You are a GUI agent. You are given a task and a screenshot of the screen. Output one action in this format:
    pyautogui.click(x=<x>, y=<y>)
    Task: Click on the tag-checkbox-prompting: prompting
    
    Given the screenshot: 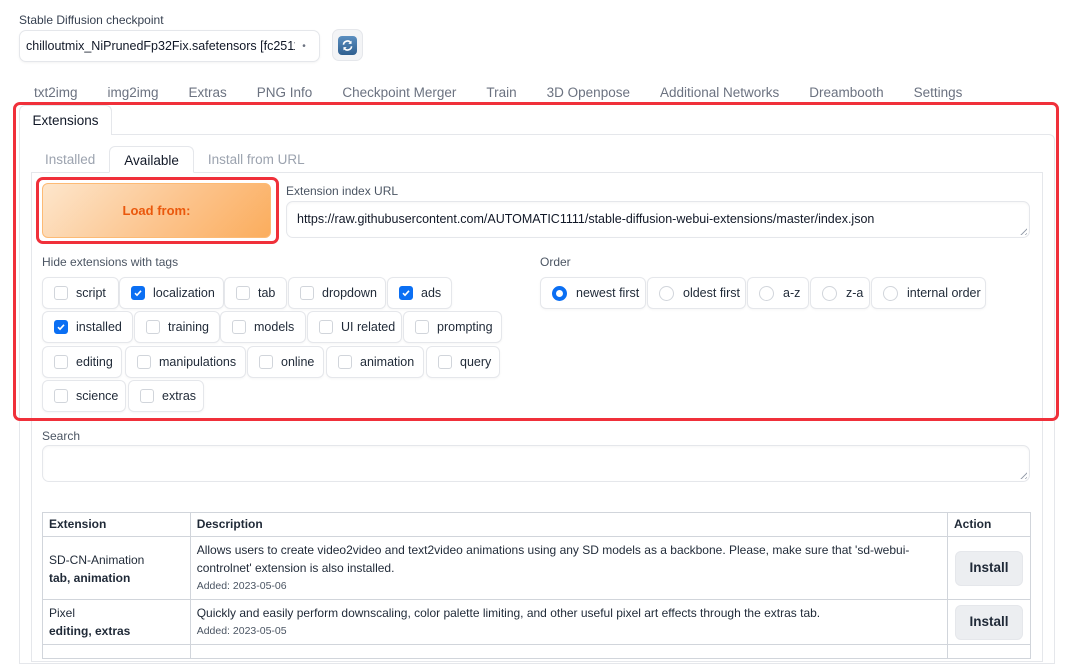 What is the action you would take?
    pyautogui.click(x=452, y=327)
    